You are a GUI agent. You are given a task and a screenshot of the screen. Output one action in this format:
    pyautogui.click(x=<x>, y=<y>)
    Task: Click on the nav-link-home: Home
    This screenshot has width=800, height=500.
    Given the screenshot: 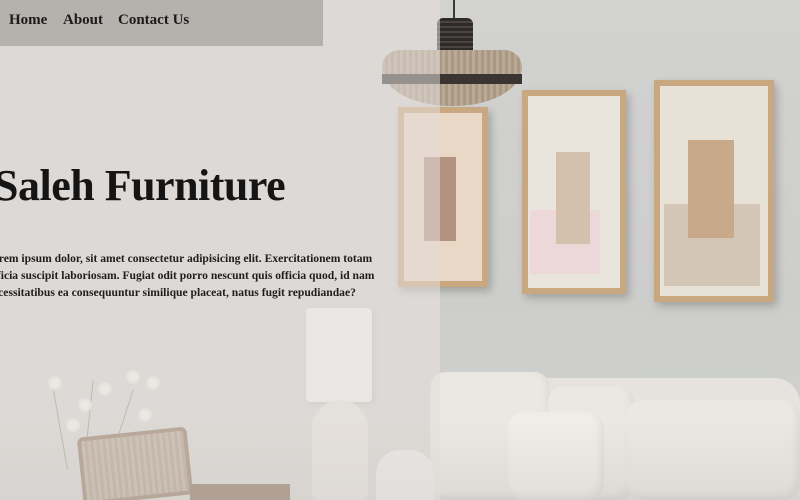 What is the action you would take?
    pyautogui.click(x=28, y=20)
    